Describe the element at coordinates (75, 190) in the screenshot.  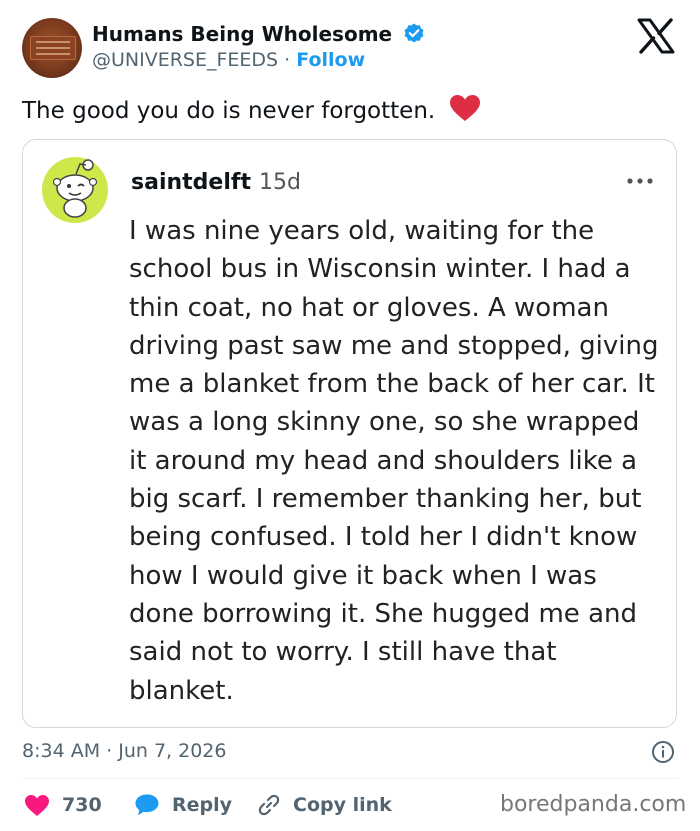
I see `reddit-avatar-icon` at that location.